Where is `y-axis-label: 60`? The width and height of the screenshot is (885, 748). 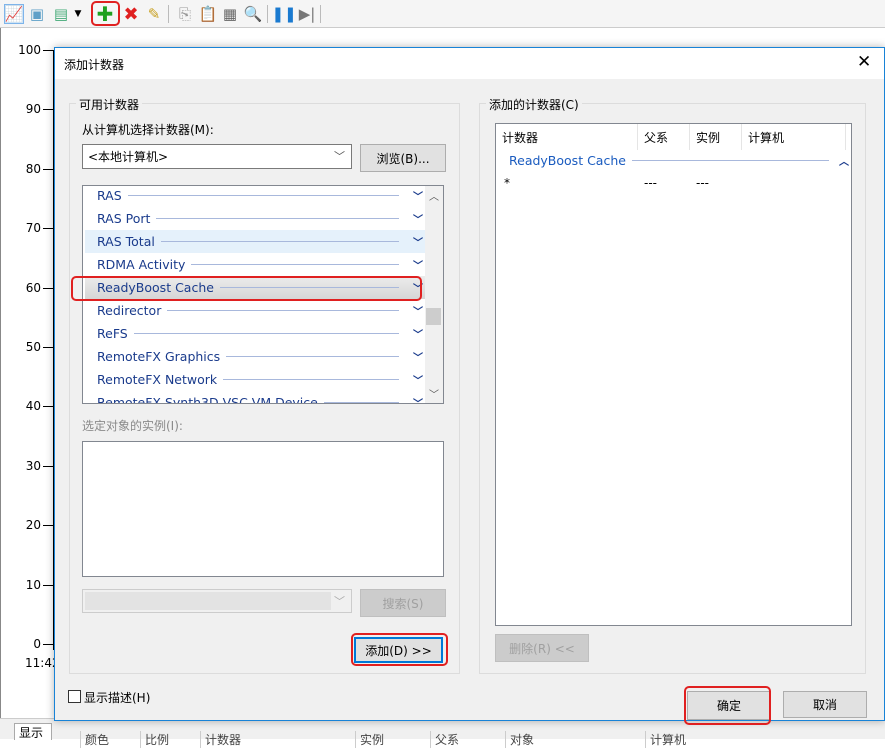
y-axis-label: 60 is located at coordinates (33, 287).